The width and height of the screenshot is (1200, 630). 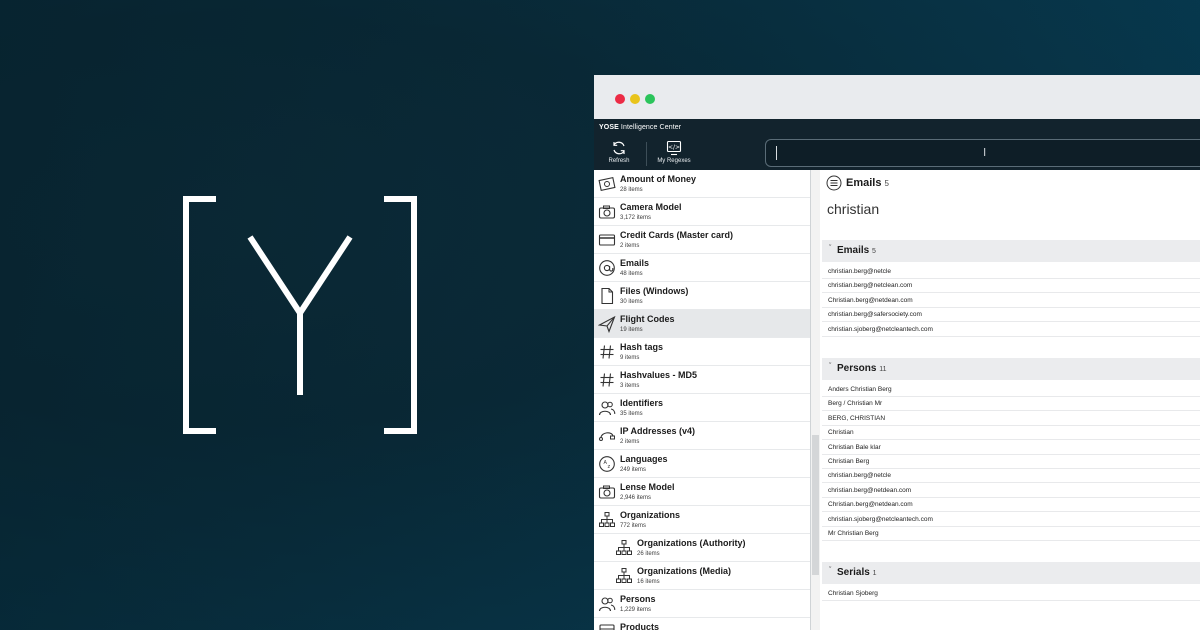 I want to click on sidebar-item: Emails 48 items, so click(x=702, y=268).